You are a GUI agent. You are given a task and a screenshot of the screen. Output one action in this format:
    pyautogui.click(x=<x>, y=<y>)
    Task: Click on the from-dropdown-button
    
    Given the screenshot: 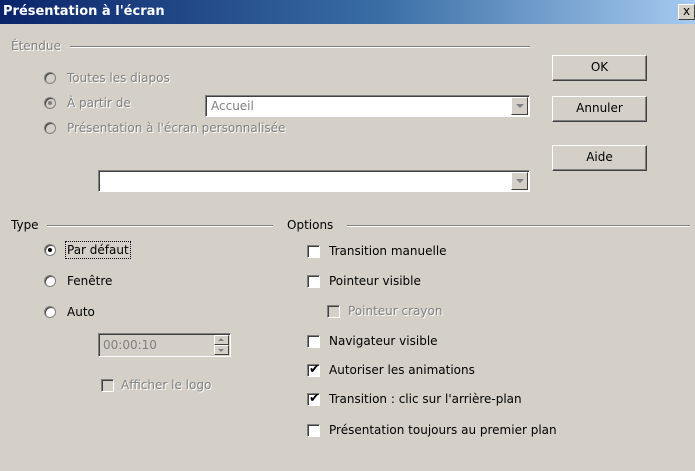 What is the action you would take?
    pyautogui.click(x=519, y=106)
    